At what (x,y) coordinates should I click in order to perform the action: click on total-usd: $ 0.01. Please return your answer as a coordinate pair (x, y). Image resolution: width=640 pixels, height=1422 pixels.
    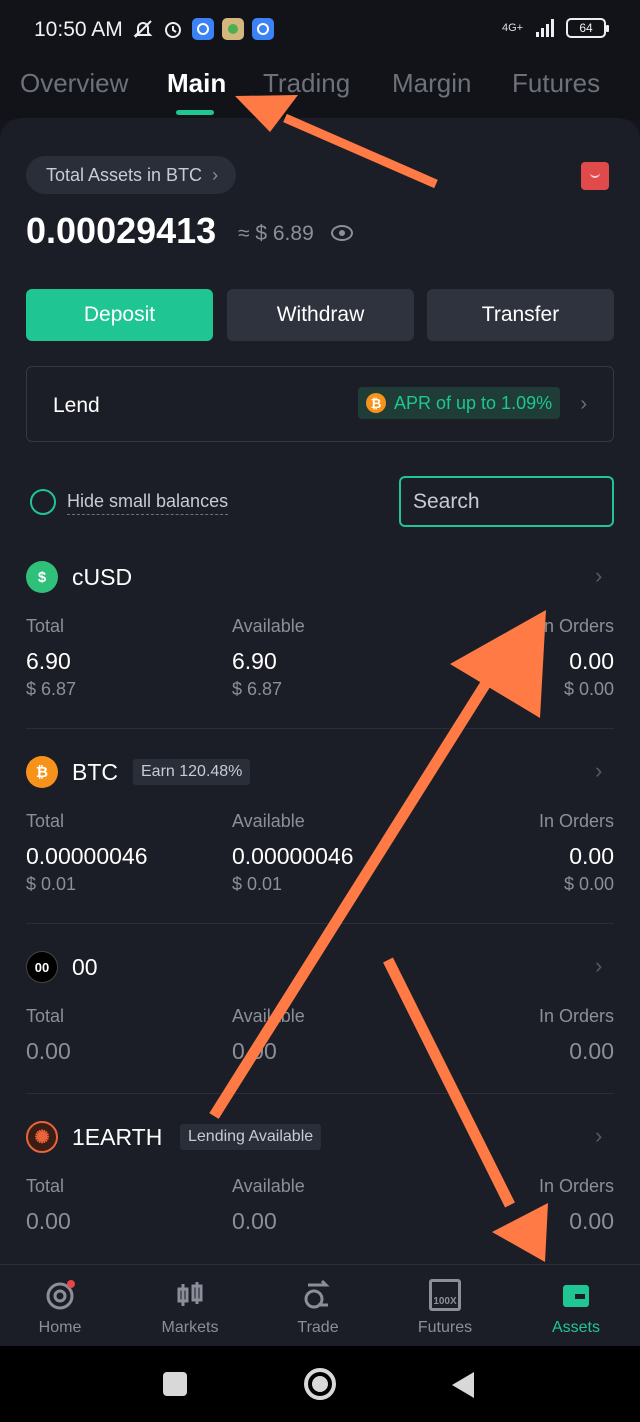
    Looking at the image, I should click on (51, 884).